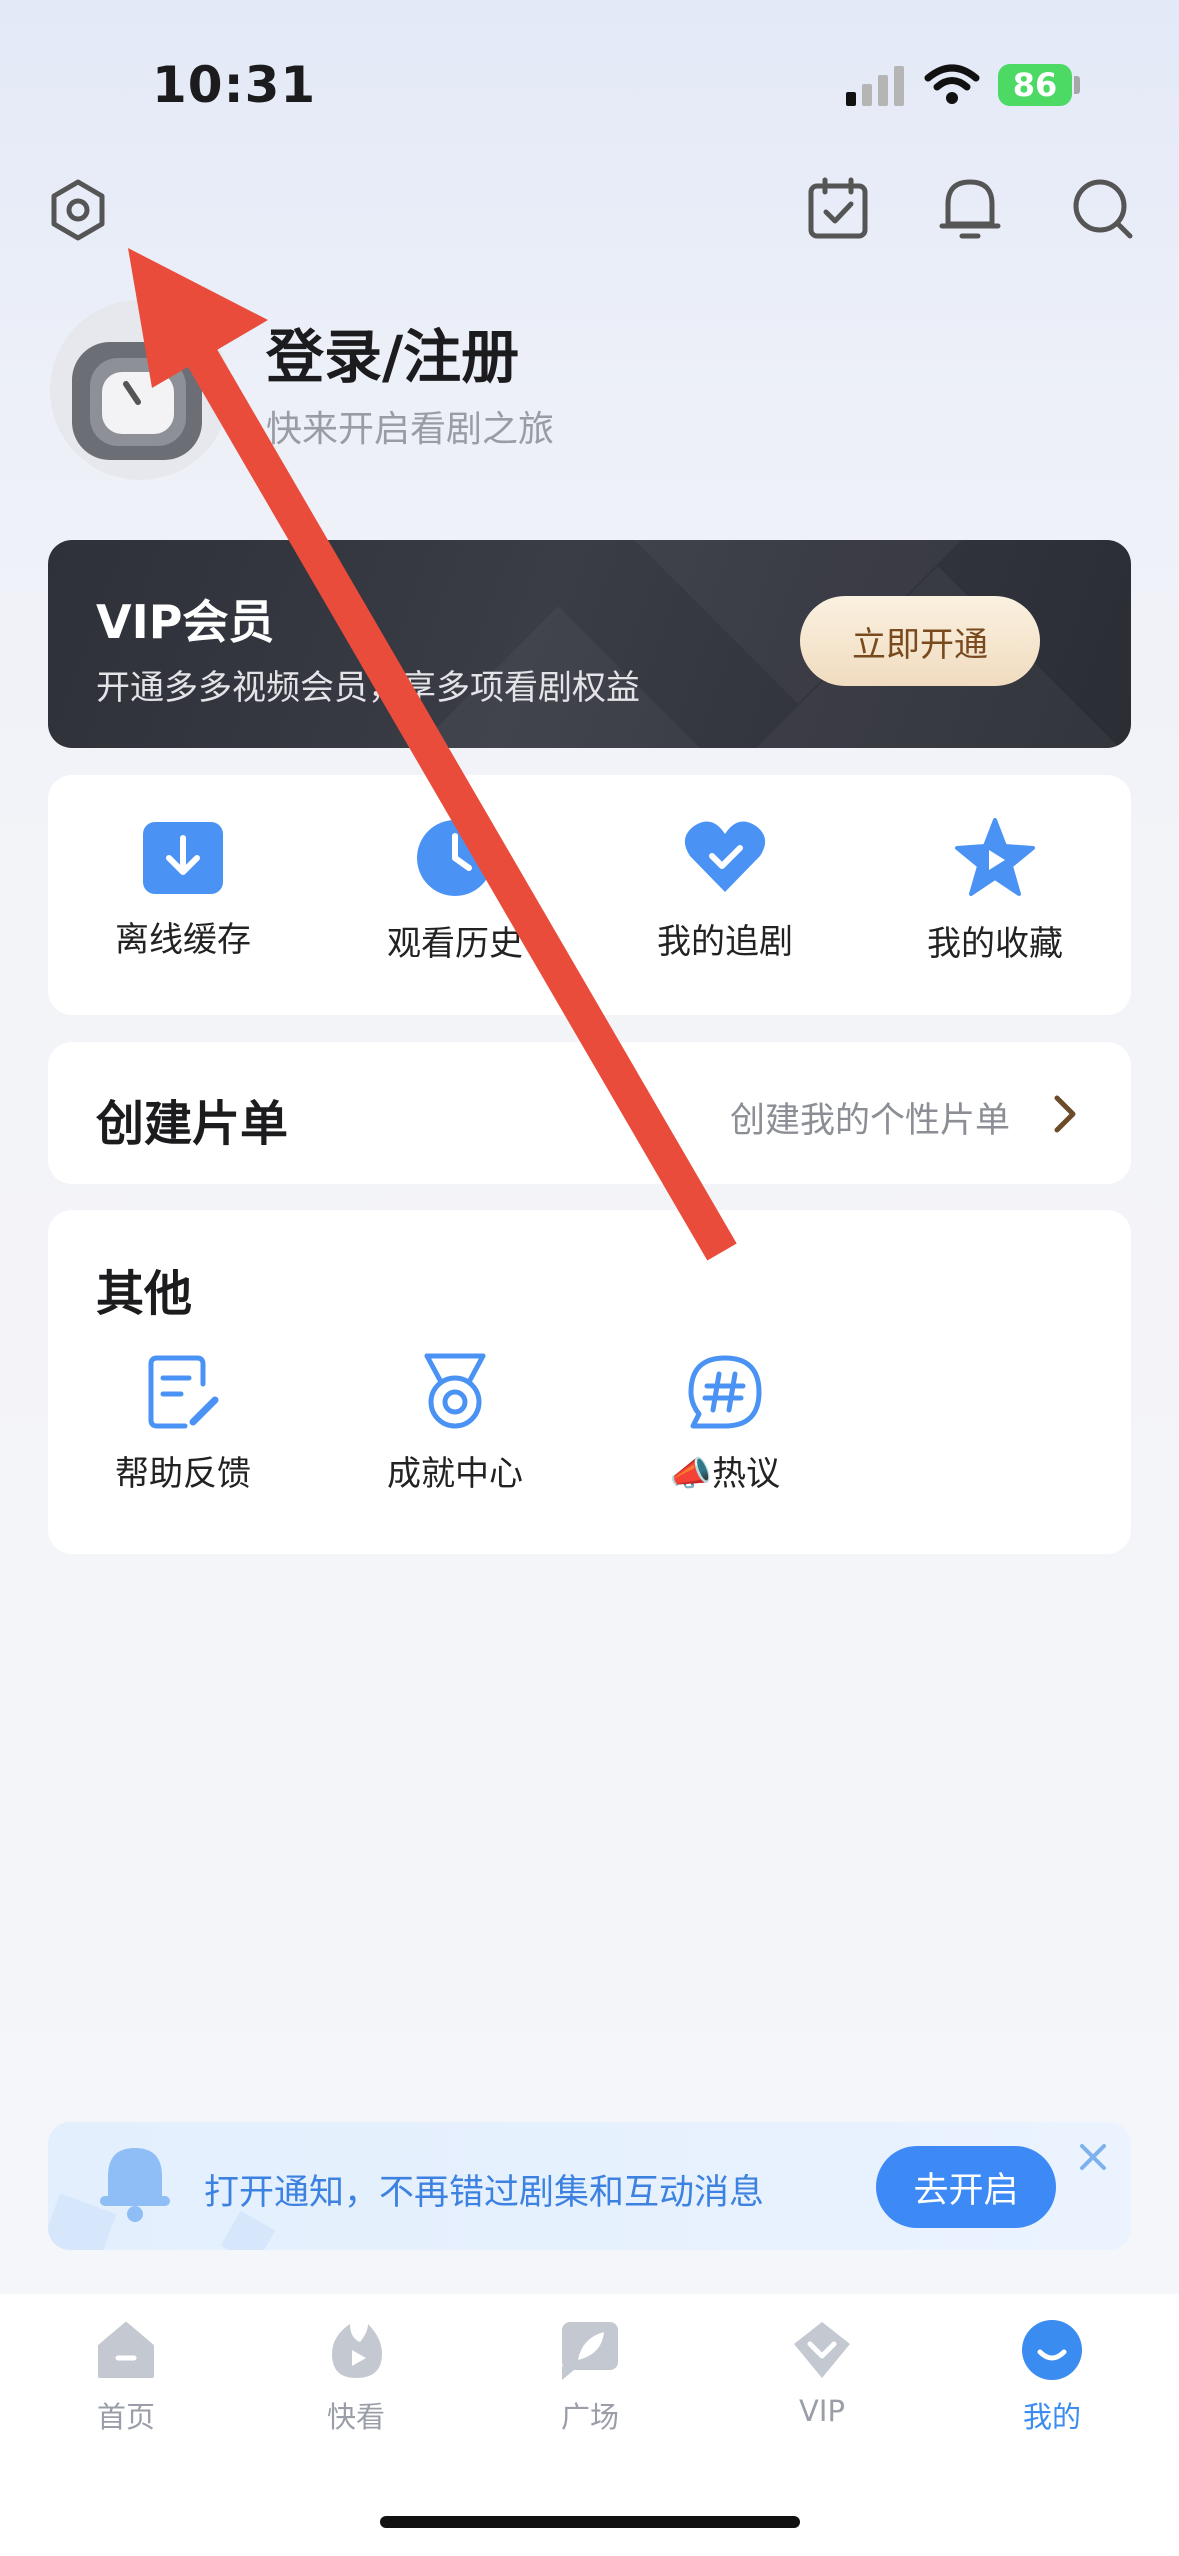 Image resolution: width=1179 pixels, height=2556 pixels. Describe the element at coordinates (78, 210) in the screenshot. I see `gear-icon` at that location.